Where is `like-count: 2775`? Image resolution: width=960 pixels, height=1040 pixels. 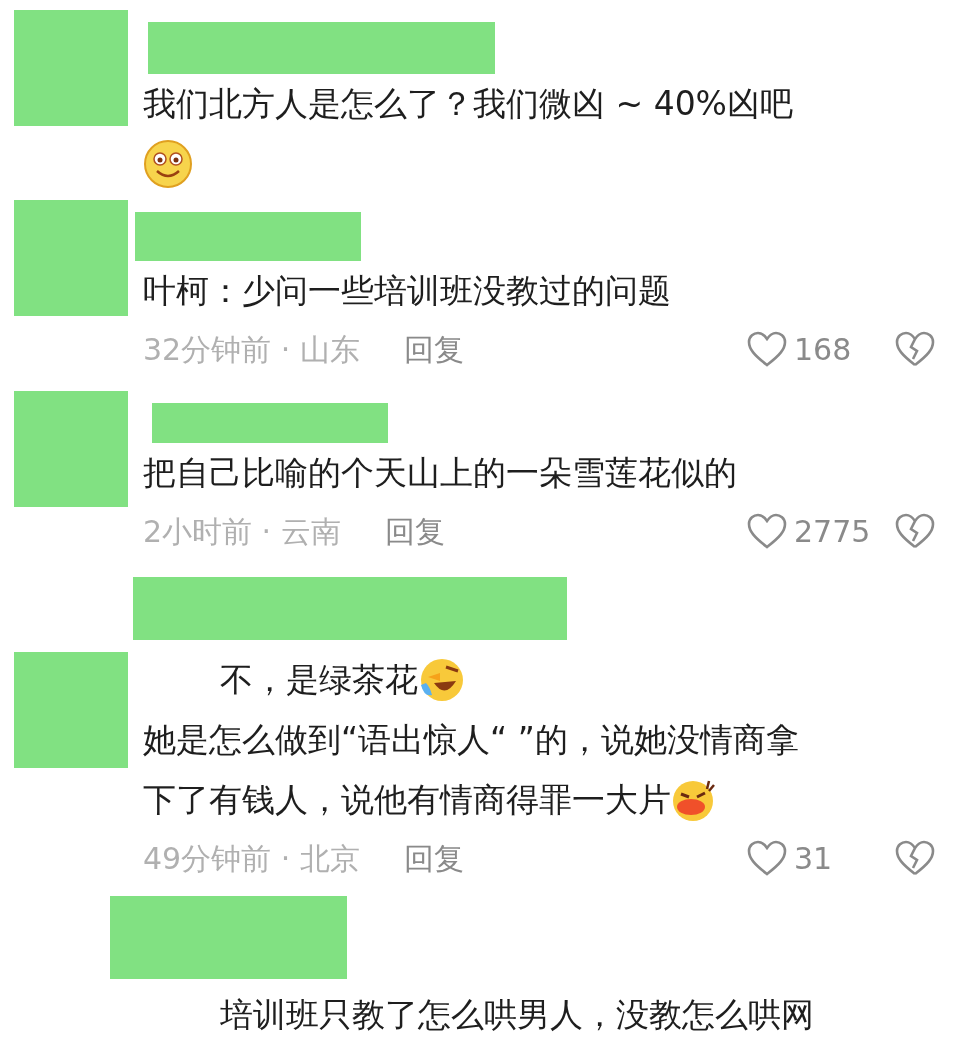
like-count: 2775 is located at coordinates (833, 531).